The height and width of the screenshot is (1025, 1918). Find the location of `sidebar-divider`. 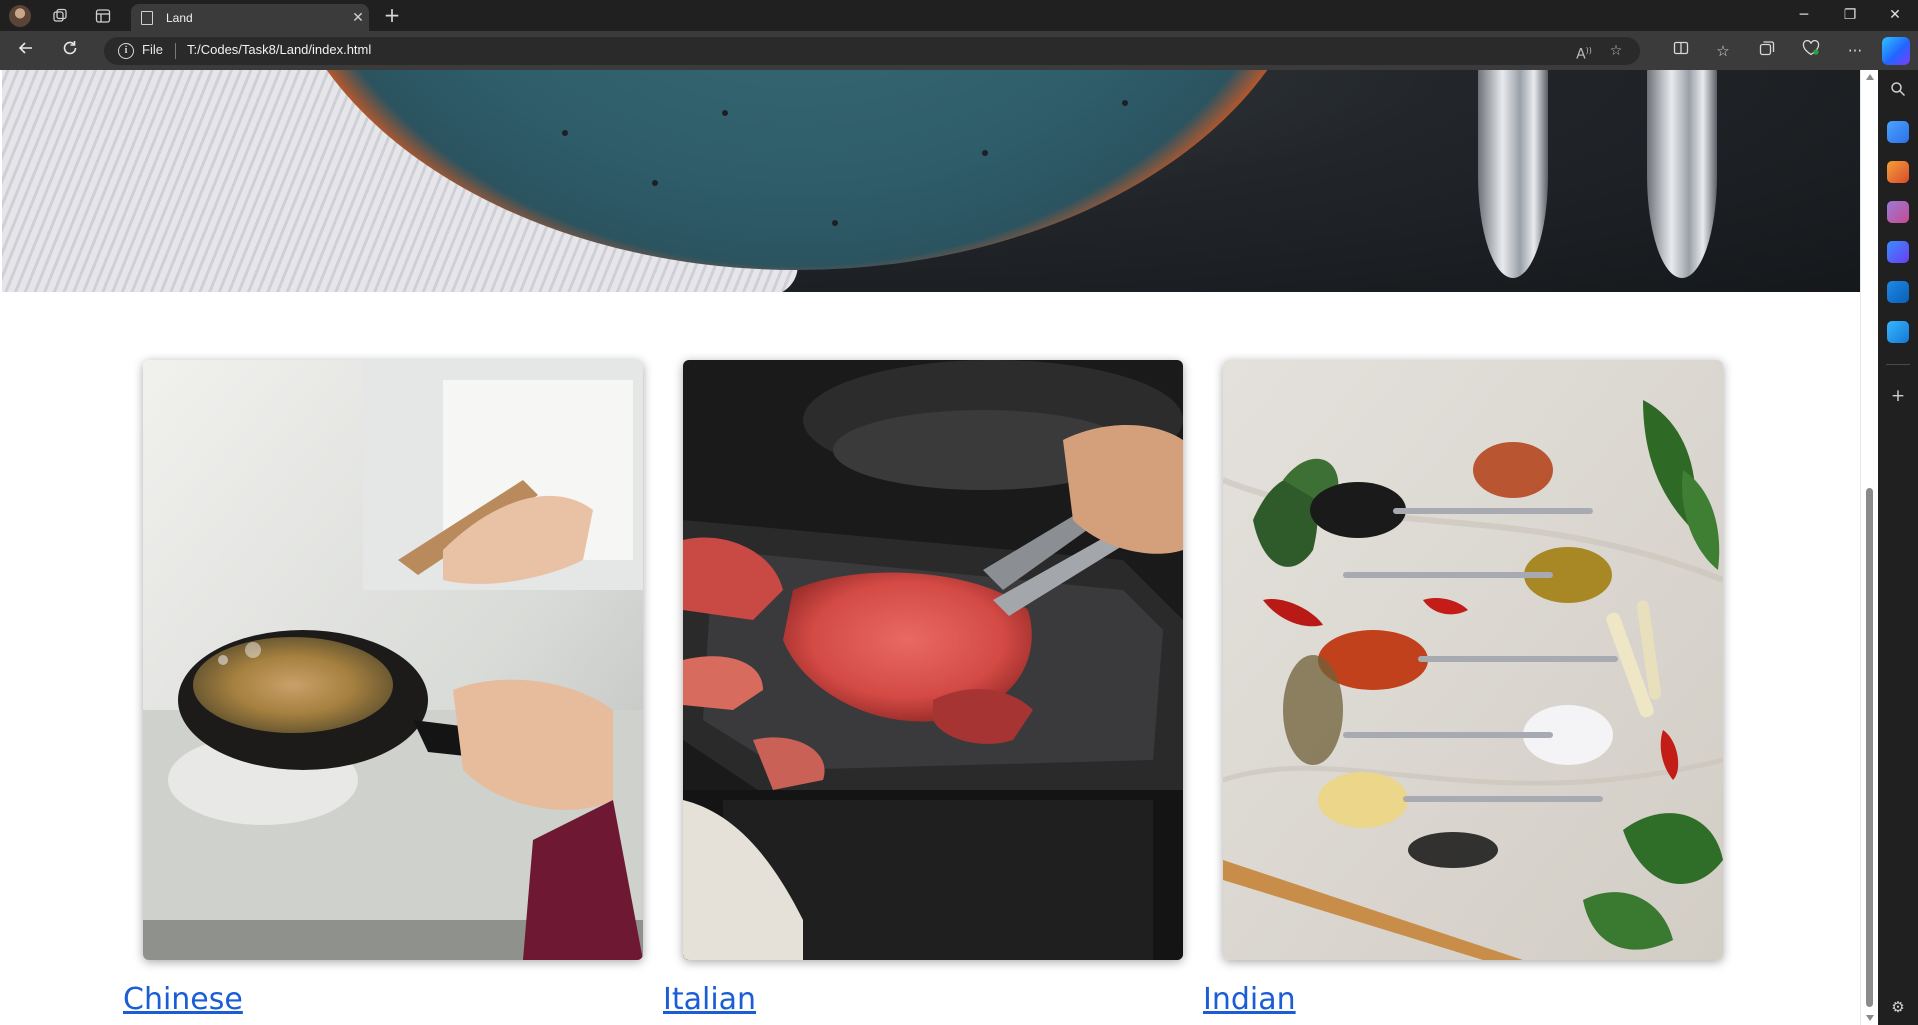

sidebar-divider is located at coordinates (1898, 364).